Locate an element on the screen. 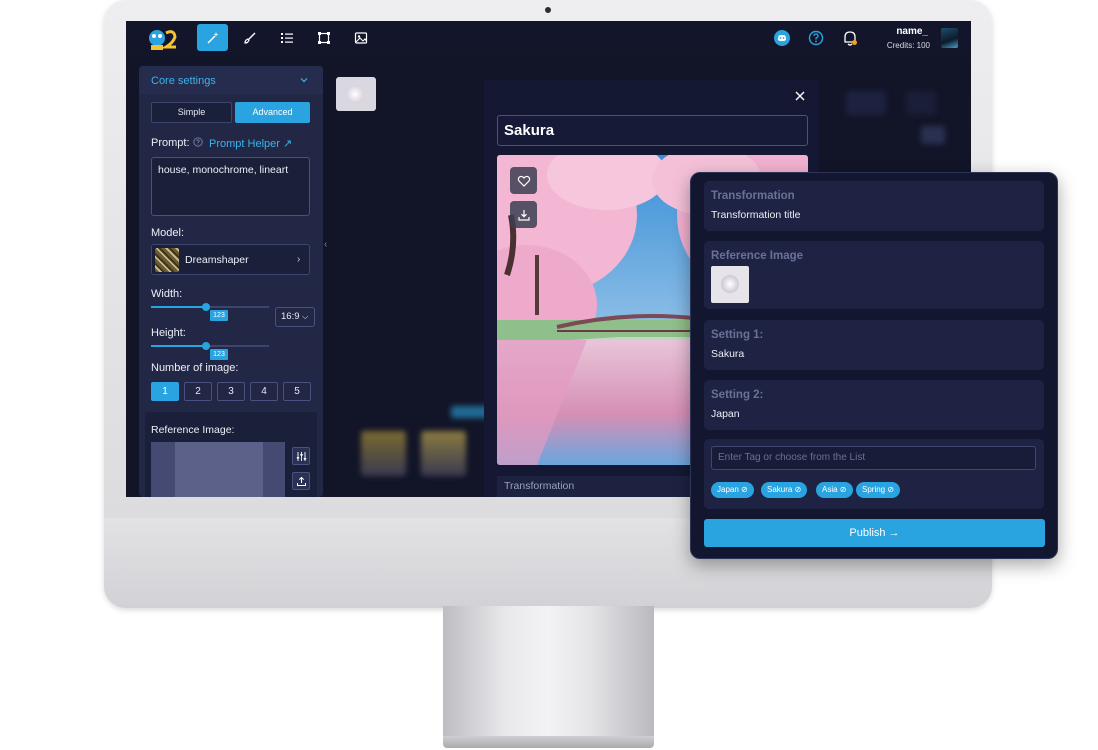  reference-image-label: Reference Image: is located at coordinates (193, 430).